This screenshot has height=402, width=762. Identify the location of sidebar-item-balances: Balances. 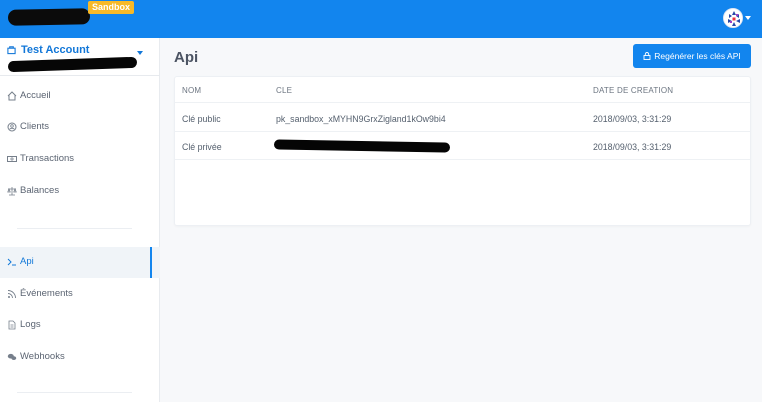
(80, 191).